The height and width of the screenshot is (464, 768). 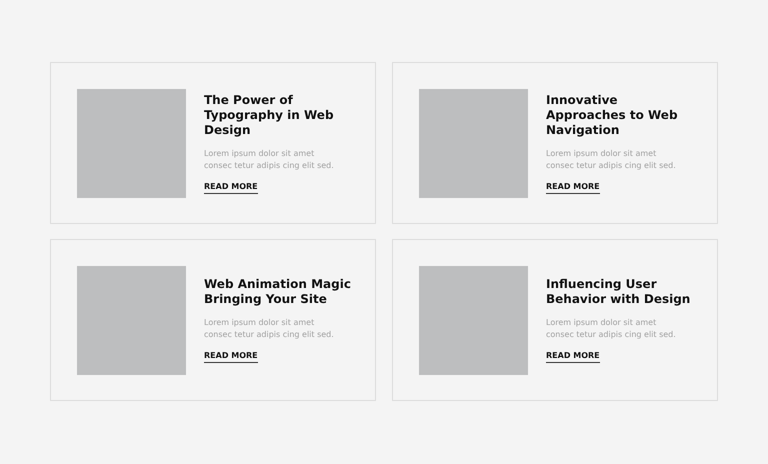 What do you see at coordinates (278, 292) in the screenshot?
I see `post-title: Web Animation Magic Bringing Your Site` at bounding box center [278, 292].